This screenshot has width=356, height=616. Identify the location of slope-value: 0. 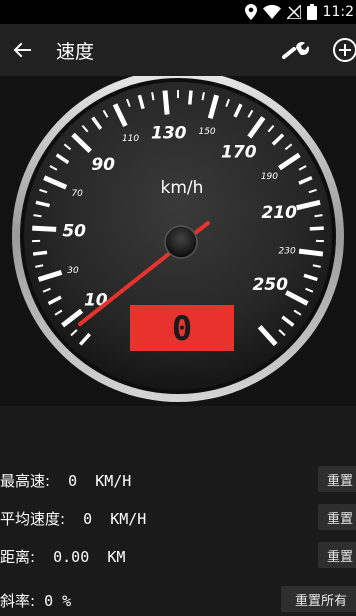
(48, 601).